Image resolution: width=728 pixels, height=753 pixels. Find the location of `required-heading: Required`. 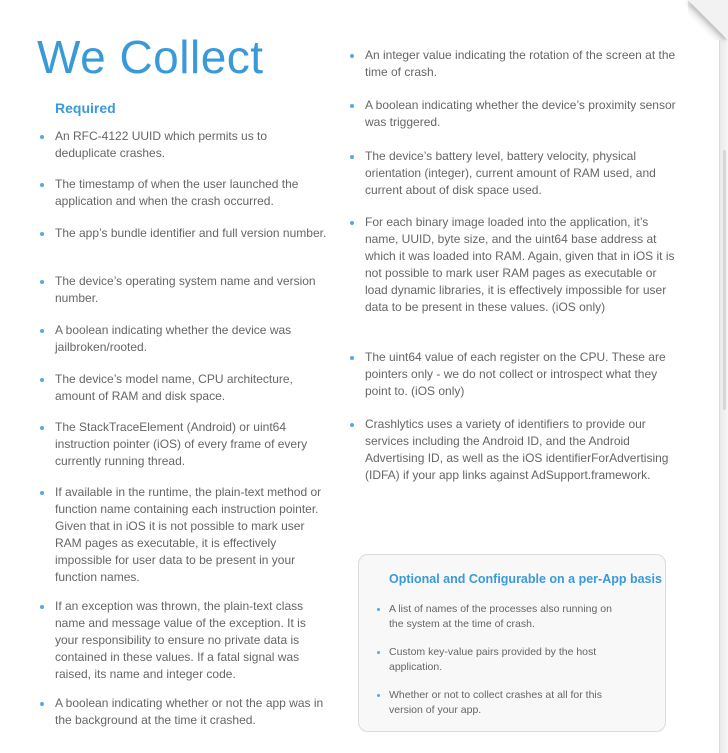

required-heading: Required is located at coordinates (85, 108).